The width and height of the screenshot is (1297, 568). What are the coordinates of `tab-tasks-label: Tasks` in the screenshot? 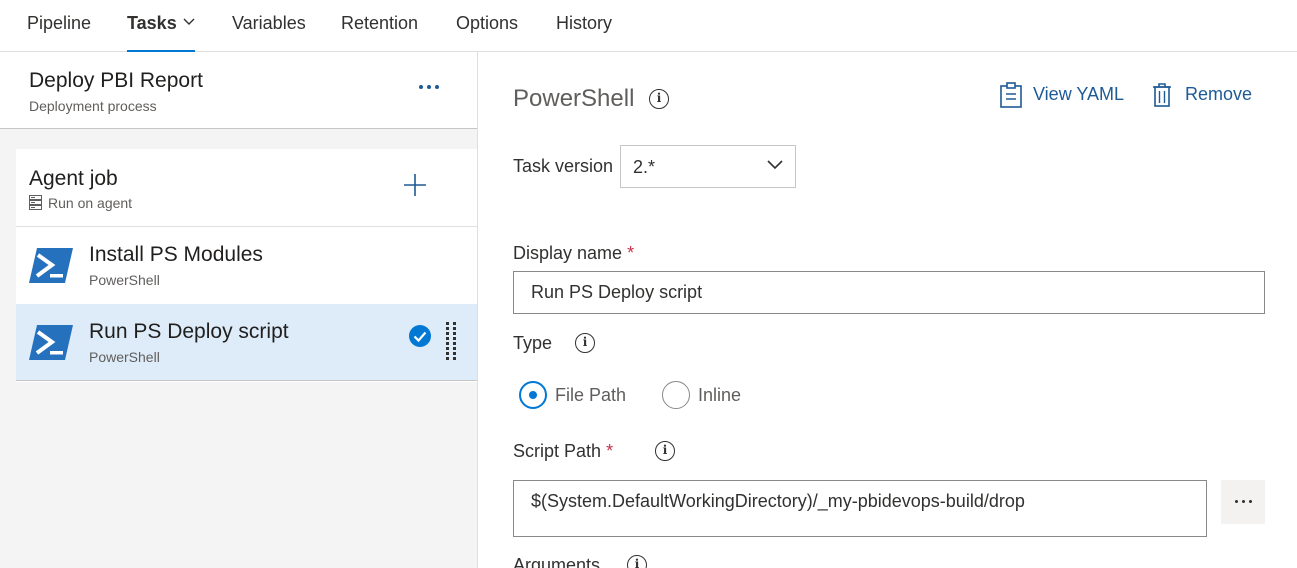 It's located at (152, 23).